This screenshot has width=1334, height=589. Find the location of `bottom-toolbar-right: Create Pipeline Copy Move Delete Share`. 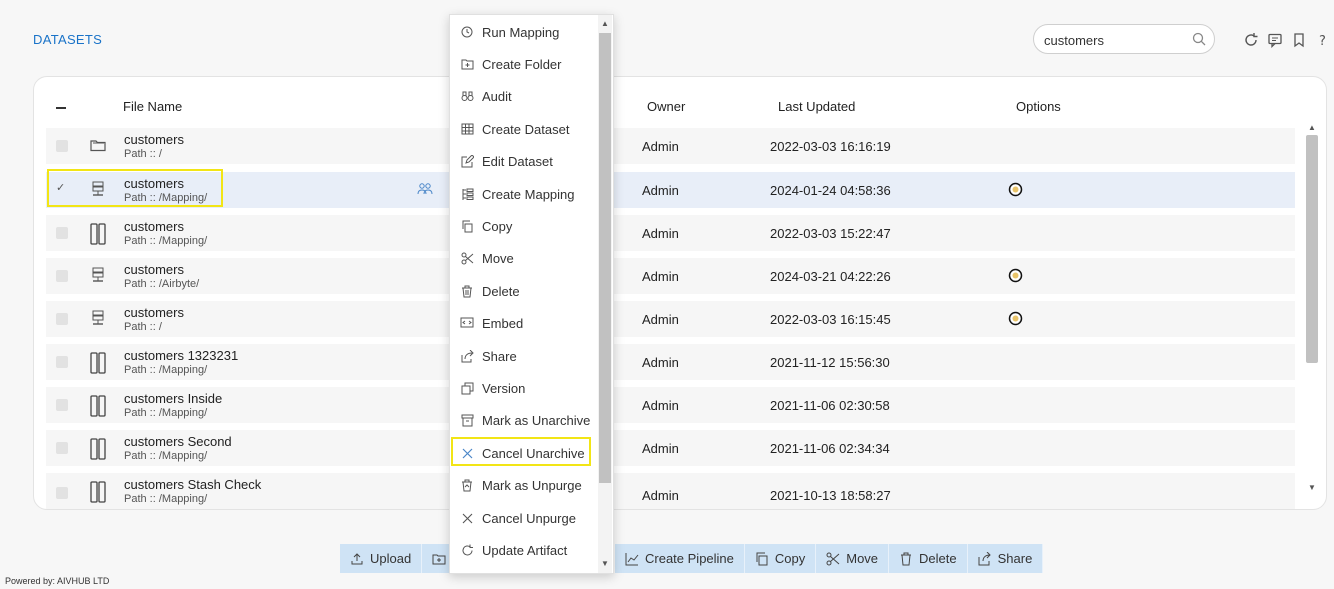

bottom-toolbar-right: Create Pipeline Copy Move Delete Share is located at coordinates (829, 558).